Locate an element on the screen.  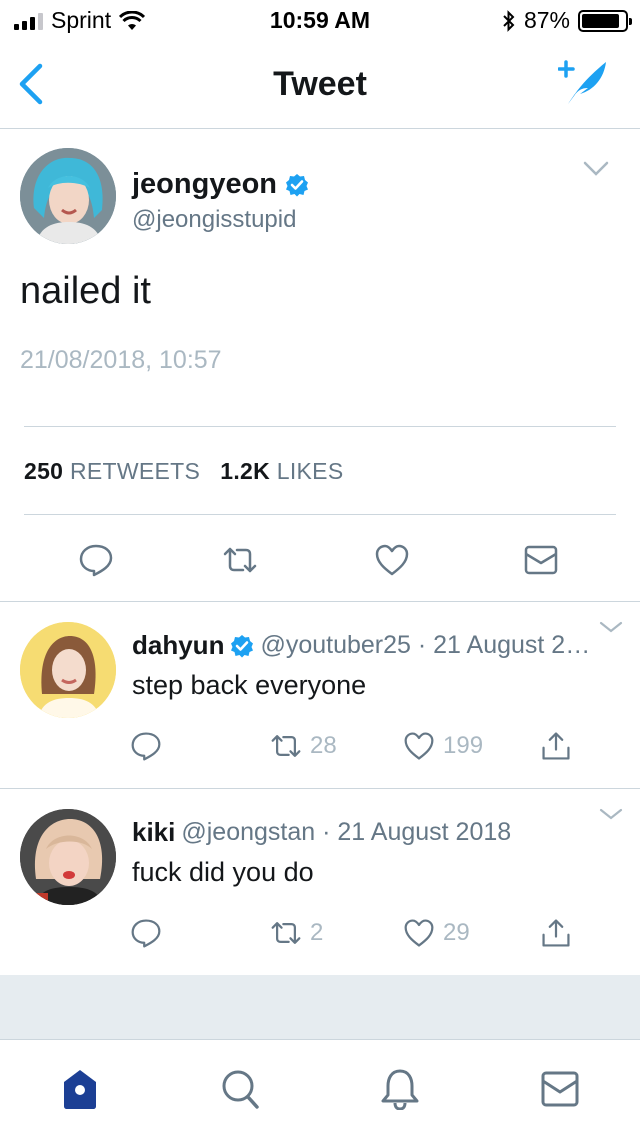
likes-label: LIKES is located at coordinates (310, 471).